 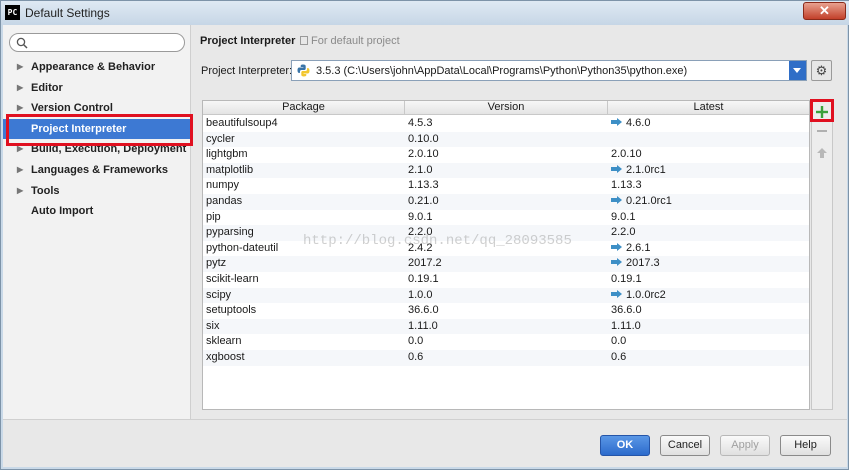 I want to click on table-row: matplotlib 2.1.0 2.1.0rc1, so click(x=506, y=170).